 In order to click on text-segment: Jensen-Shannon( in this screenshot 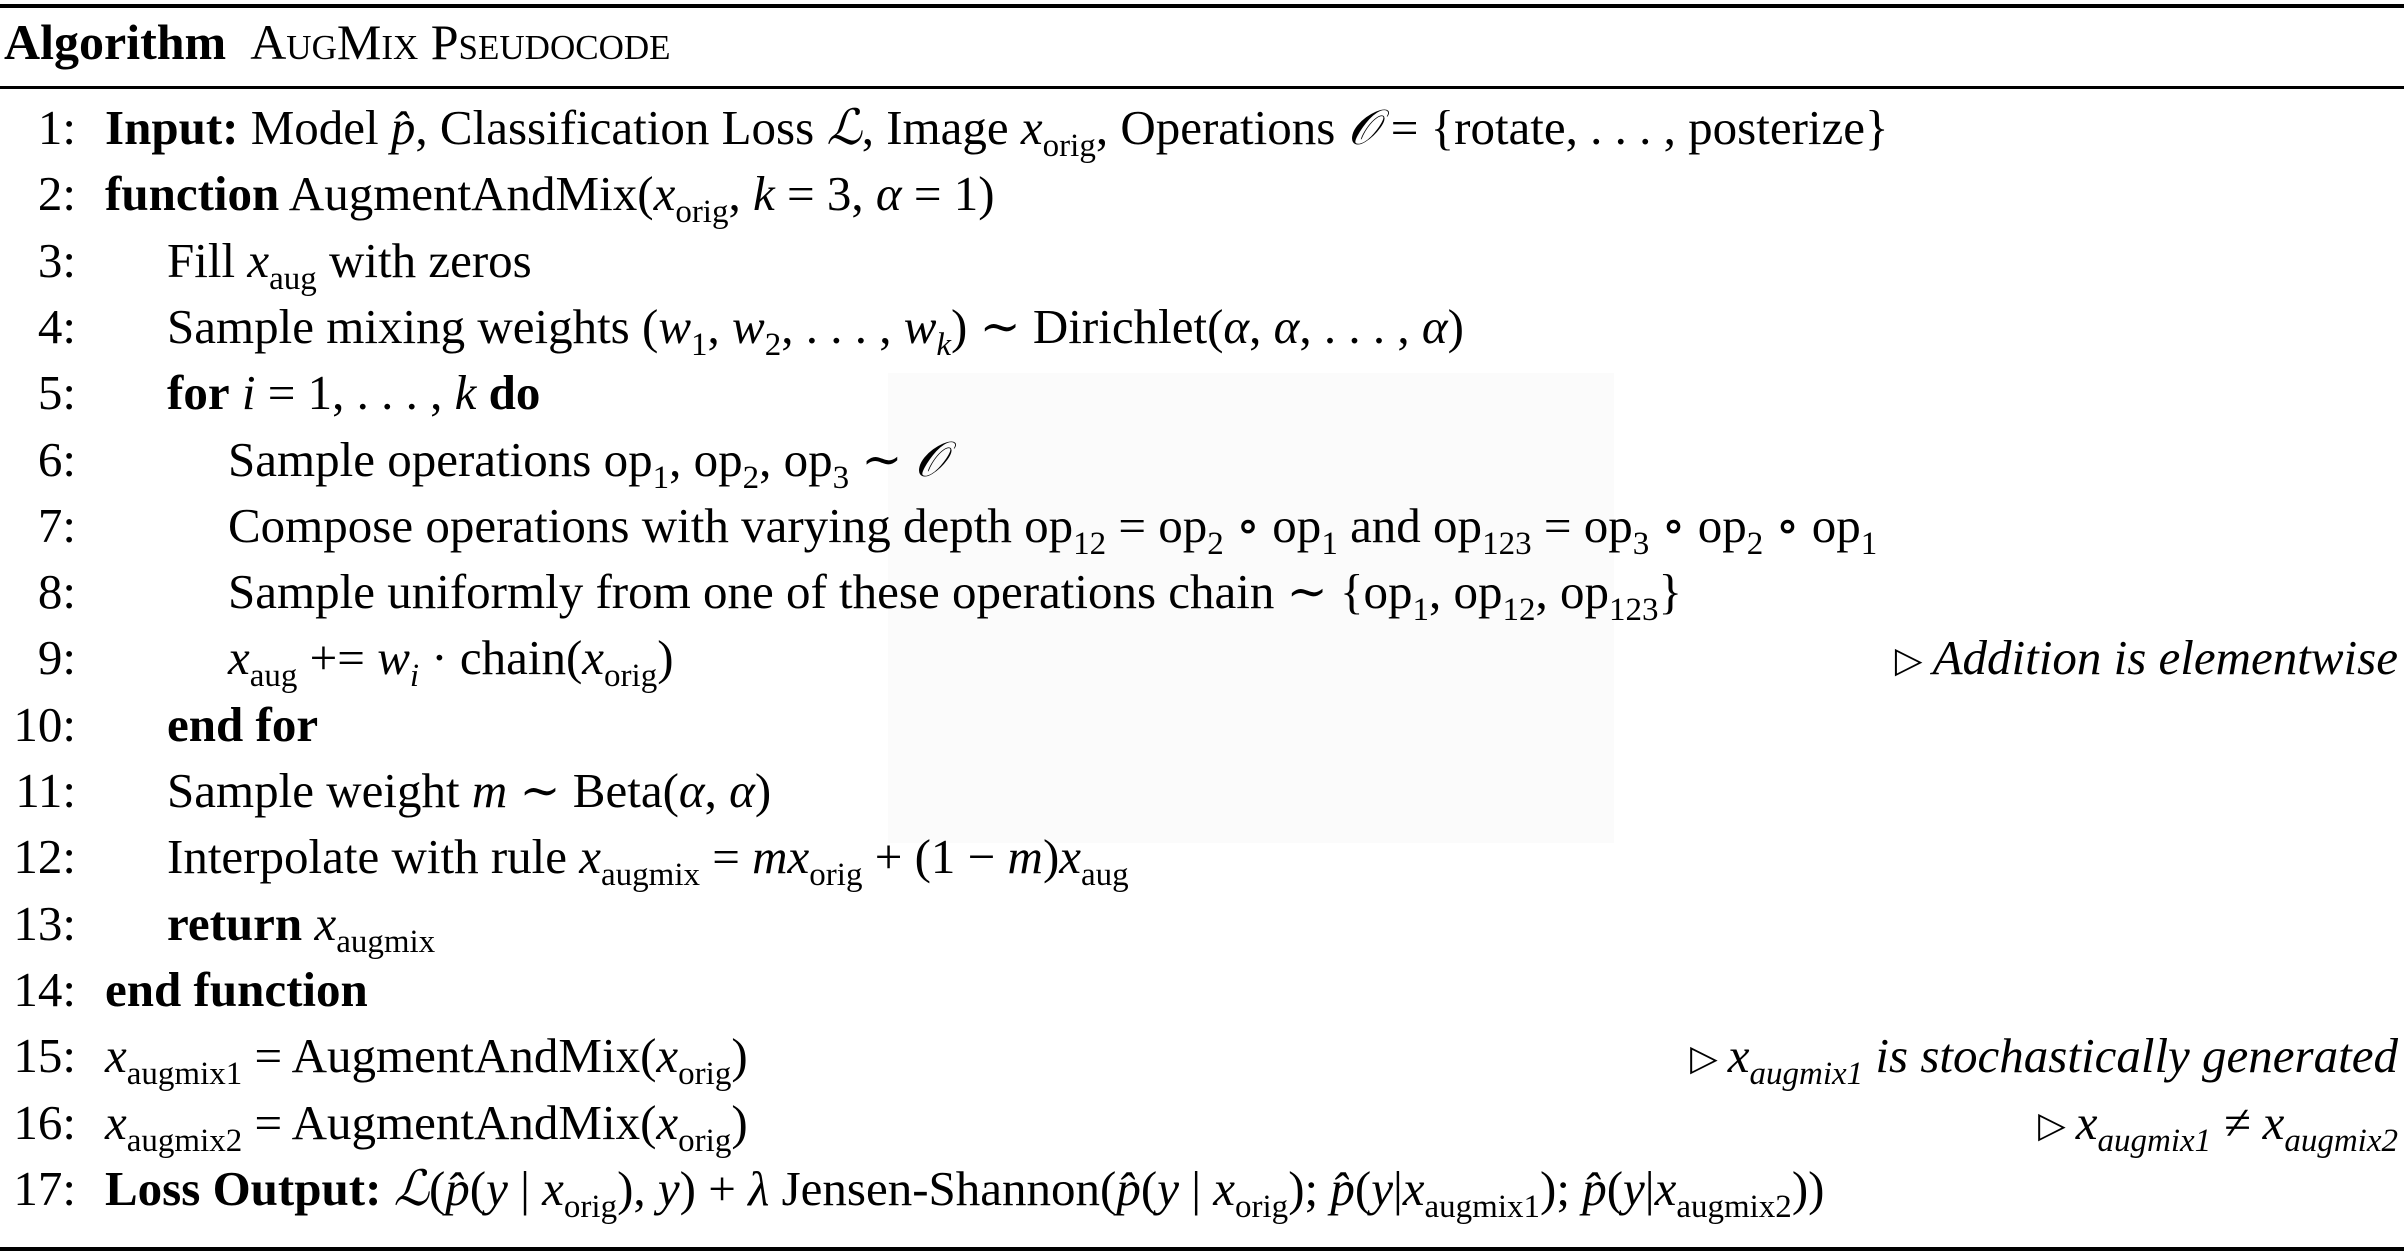, I will do `click(943, 1188)`.